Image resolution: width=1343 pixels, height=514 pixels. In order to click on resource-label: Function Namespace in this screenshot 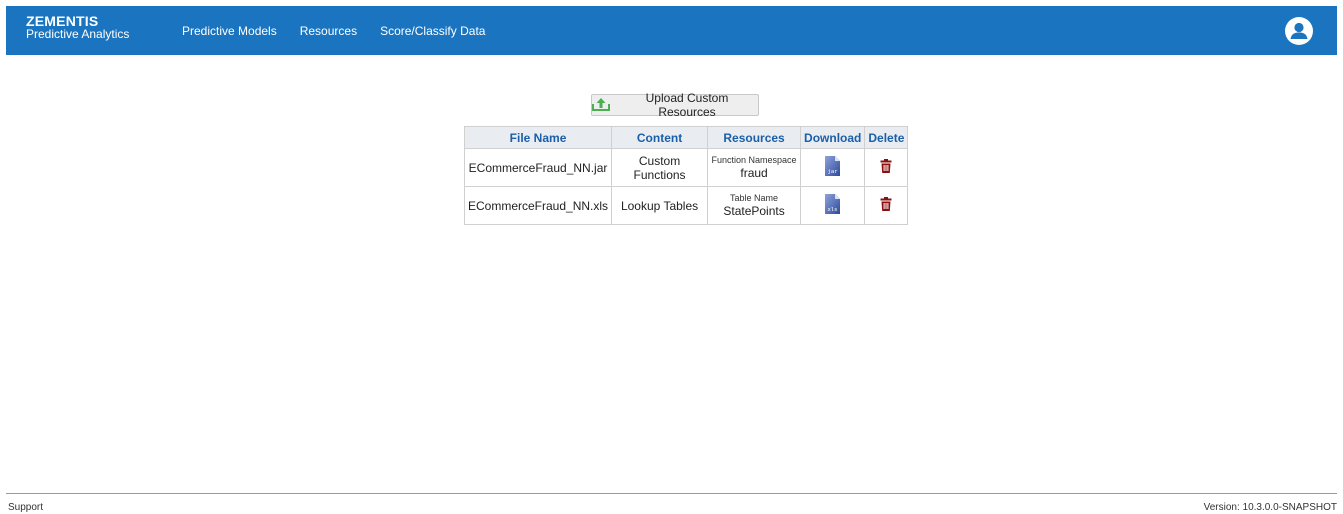, I will do `click(754, 160)`.